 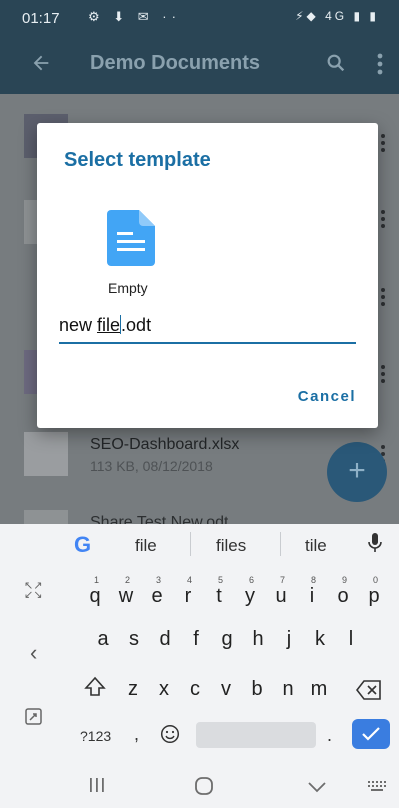 I want to click on filename-extension: .odt, so click(x=136, y=325).